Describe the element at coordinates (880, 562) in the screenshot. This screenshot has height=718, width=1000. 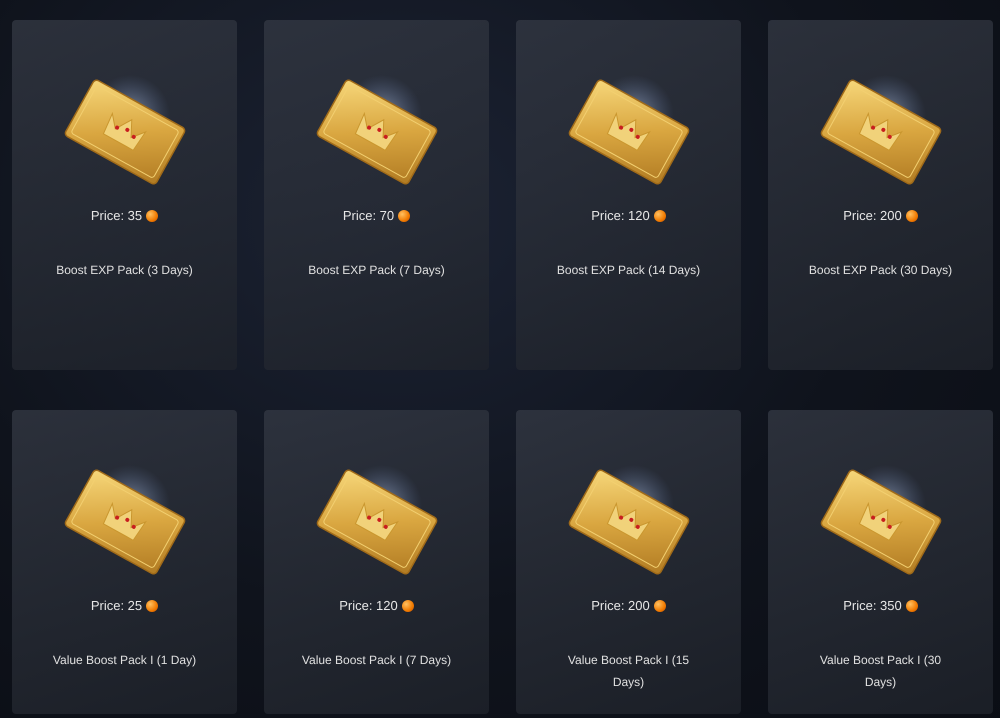
I see `item-card: Price: 350 Value Boost Pack I (30 Days)` at that location.